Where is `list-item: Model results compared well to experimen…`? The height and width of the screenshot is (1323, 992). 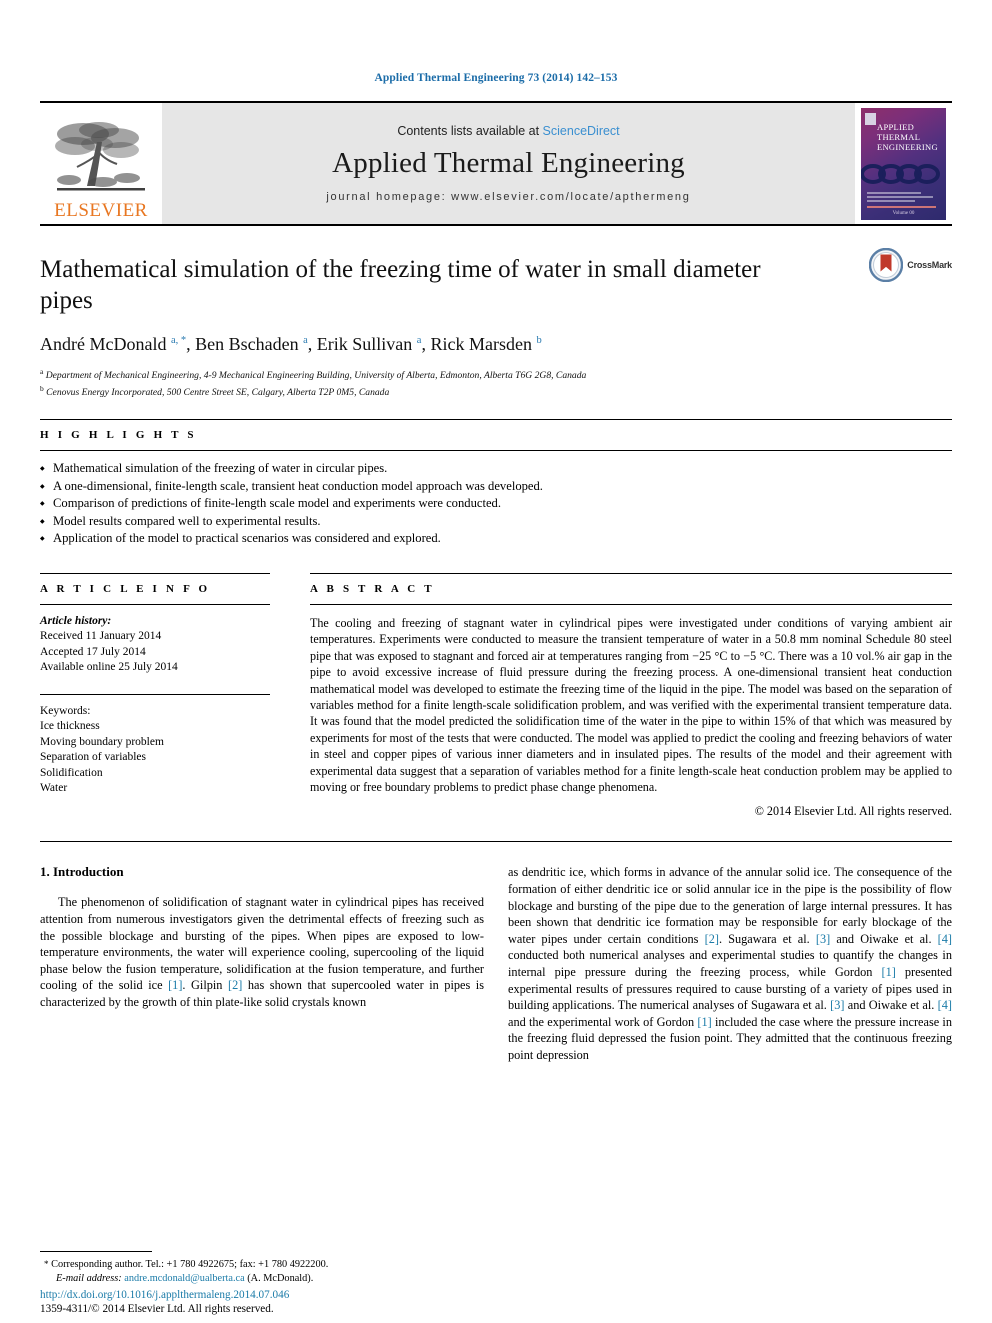
list-item: Model results compared well to experimen… is located at coordinates (496, 521).